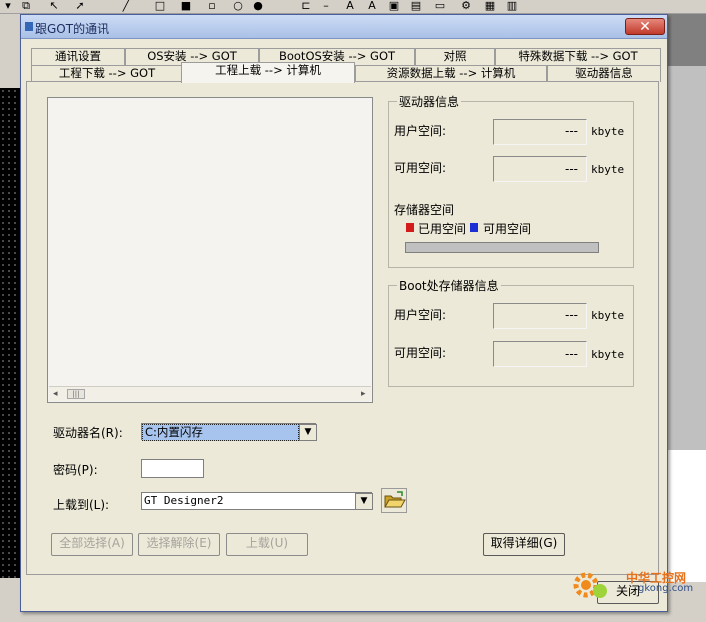  What do you see at coordinates (608, 169) in the screenshot?
I see `free-space-unit: kbyte` at bounding box center [608, 169].